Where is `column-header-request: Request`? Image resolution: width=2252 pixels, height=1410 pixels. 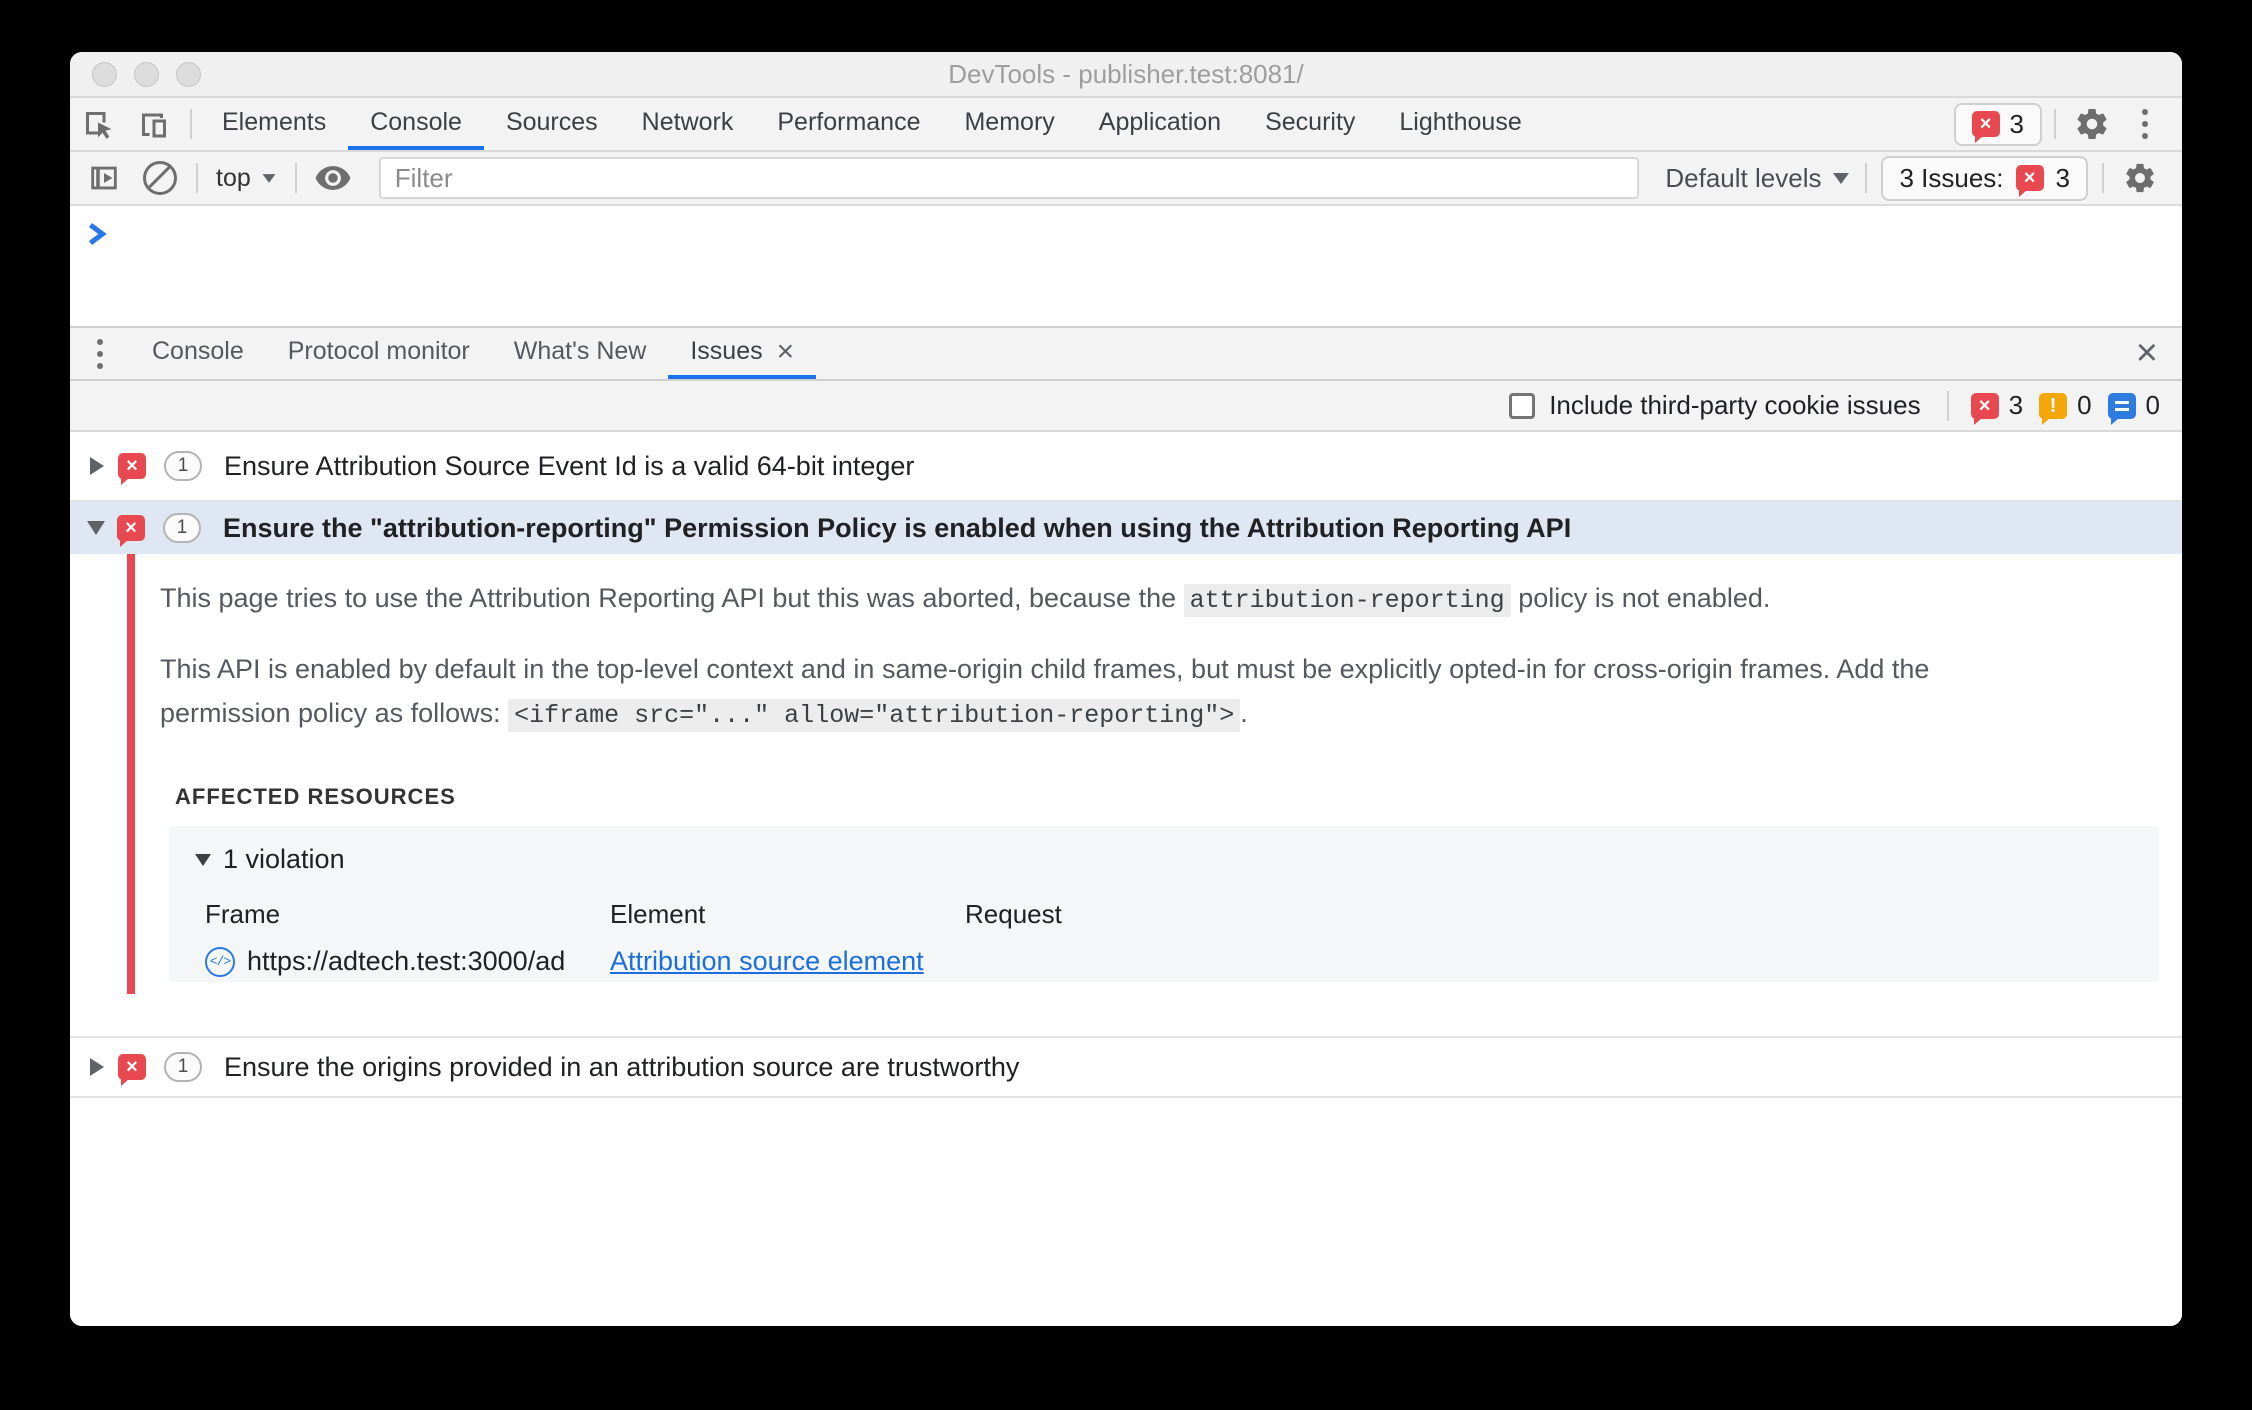
column-header-request: Request is located at coordinates (1013, 914).